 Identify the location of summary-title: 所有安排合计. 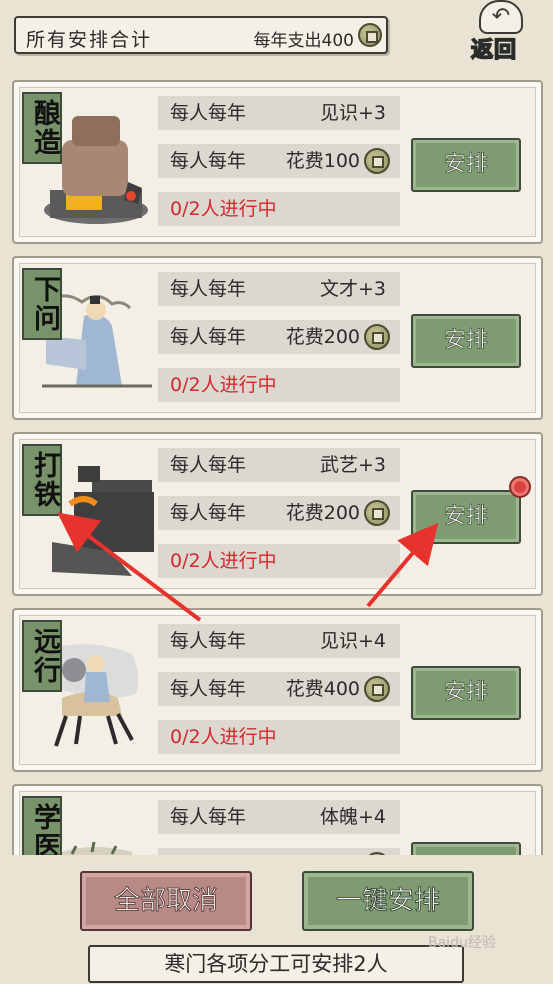
(89, 40).